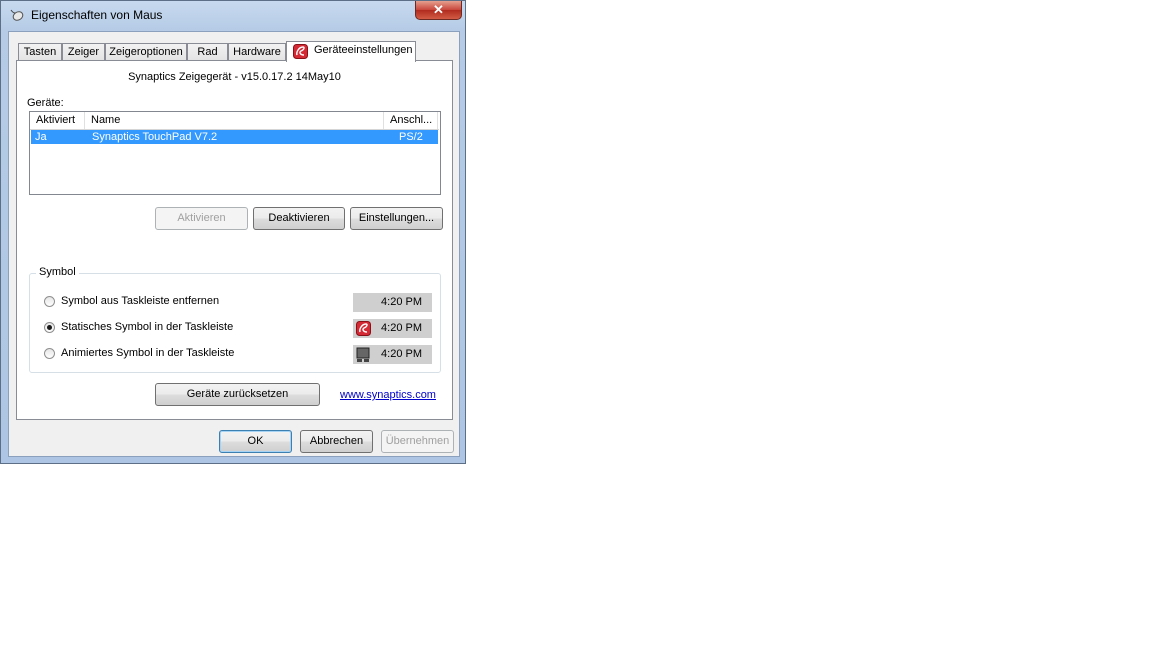 Image resolution: width=1152 pixels, height=648 pixels. What do you see at coordinates (146, 52) in the screenshot?
I see `tab-zeigeroptionen: Zeigeroptionen` at bounding box center [146, 52].